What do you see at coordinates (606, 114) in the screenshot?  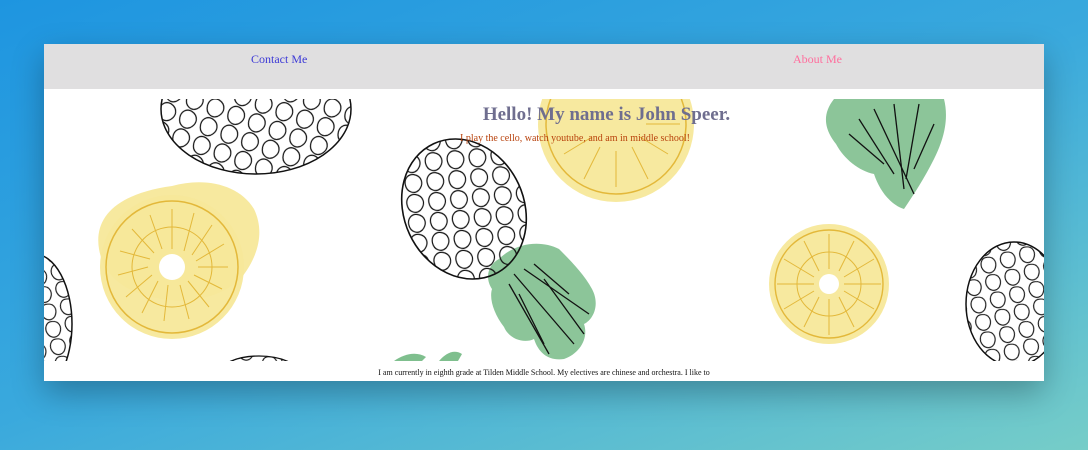 I see `page-title: Hello! My name is John Speer.` at bounding box center [606, 114].